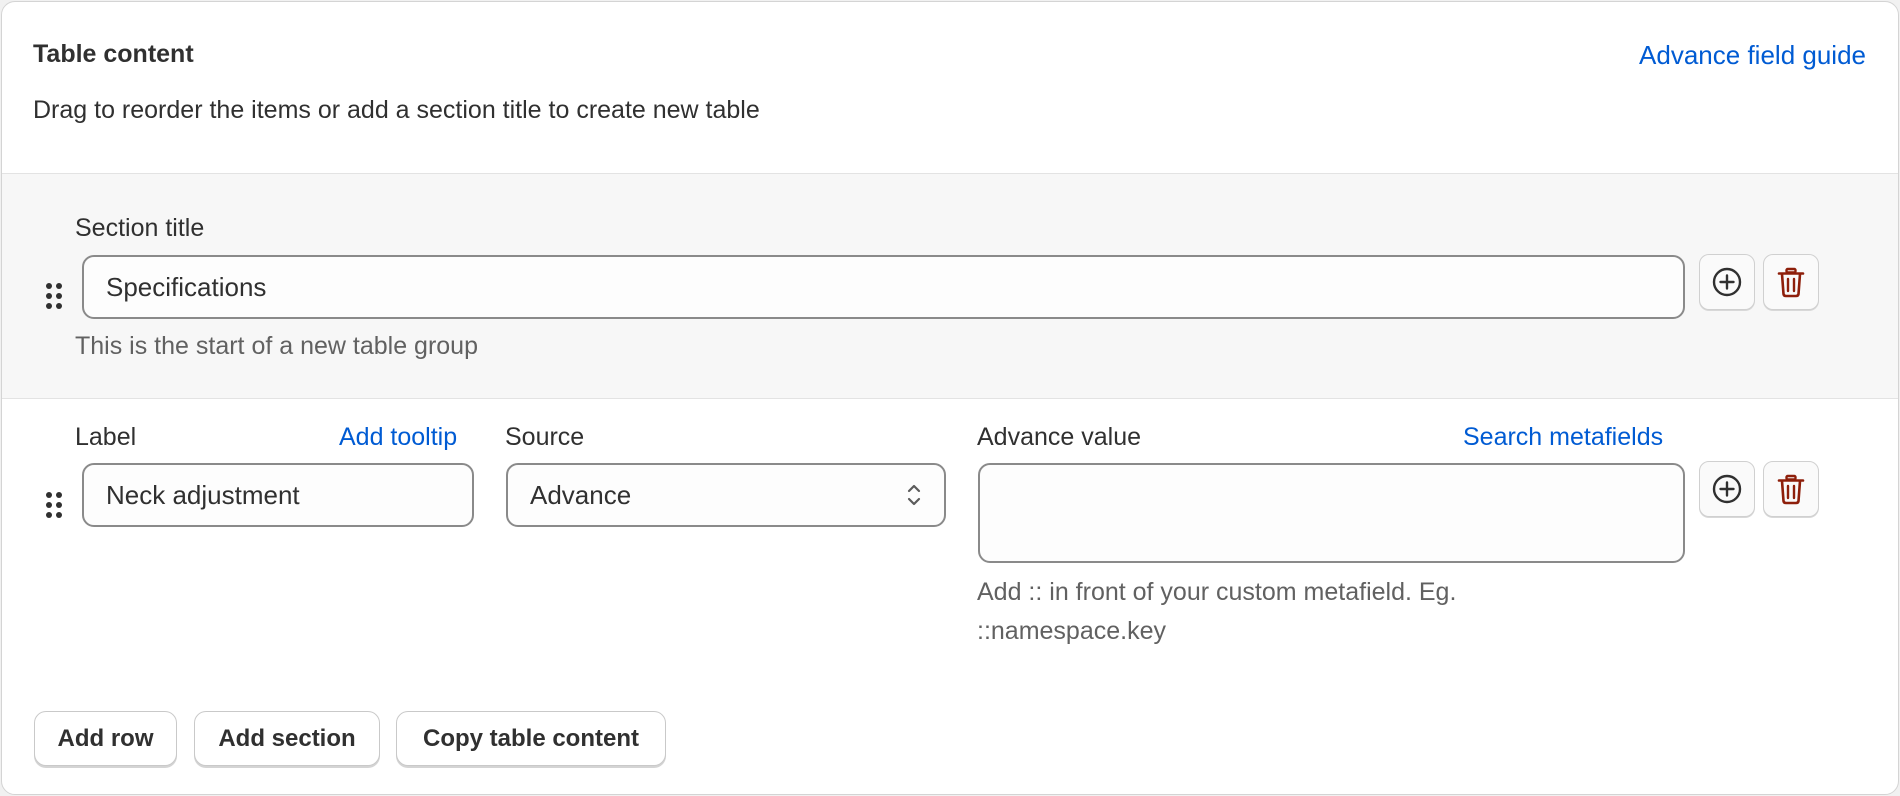  I want to click on label-input: Neck adjustment, so click(278, 495).